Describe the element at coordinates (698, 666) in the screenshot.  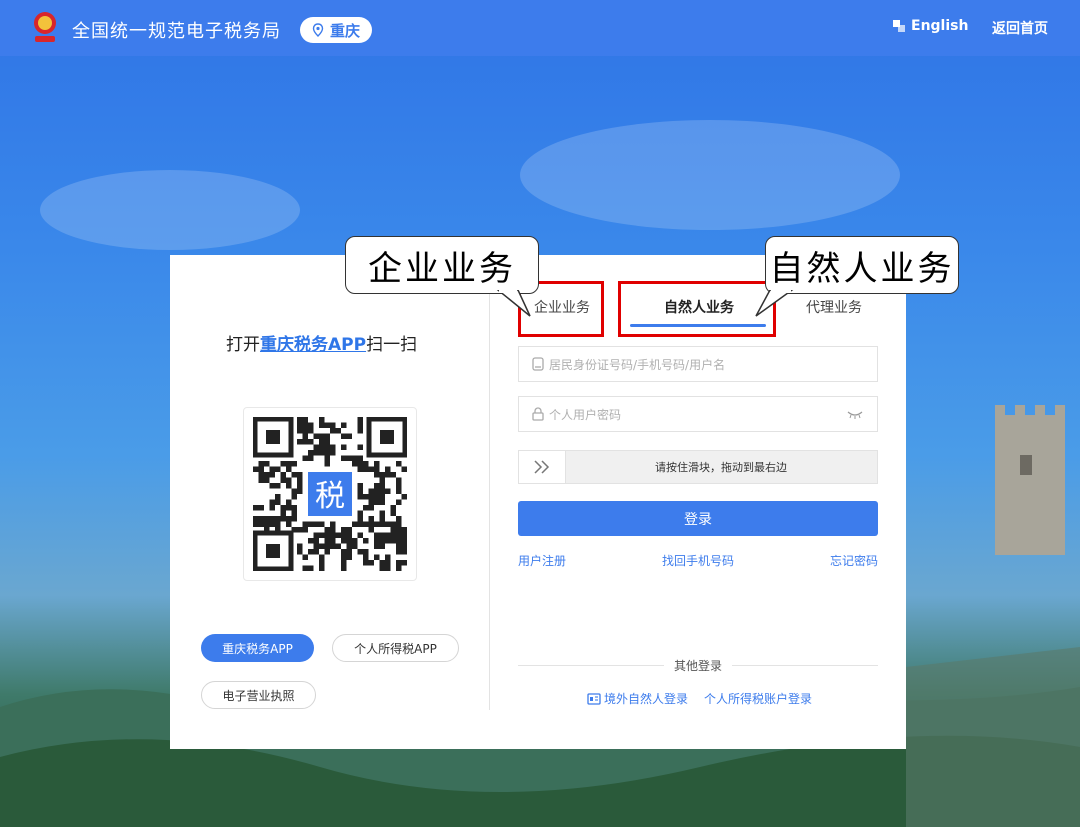
I see `other-login-label: 其他登录` at that location.